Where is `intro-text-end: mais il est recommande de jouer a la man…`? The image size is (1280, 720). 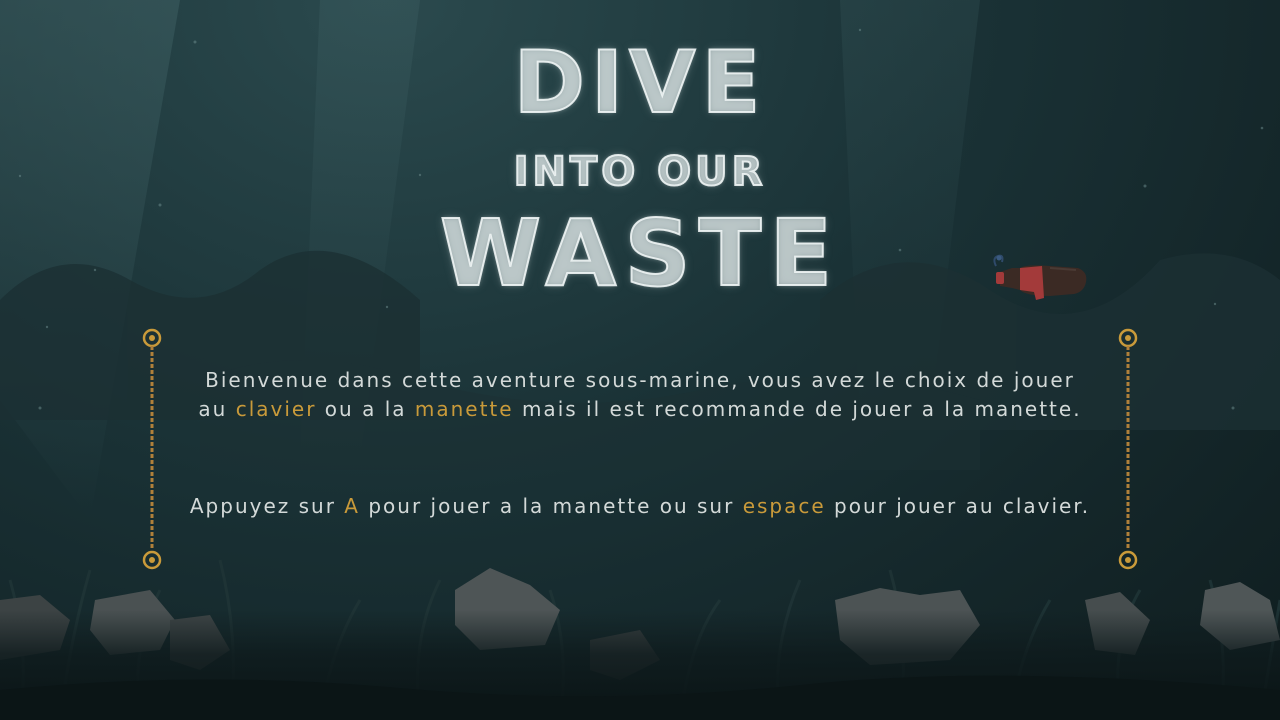
intro-text-end: mais il est recommande de jouer a la man… is located at coordinates (797, 409).